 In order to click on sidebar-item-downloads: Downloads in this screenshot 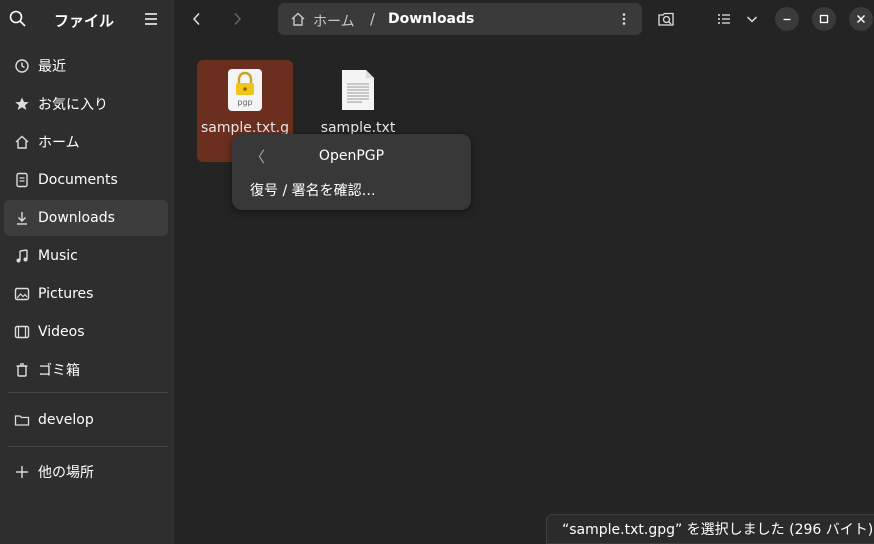, I will do `click(86, 218)`.